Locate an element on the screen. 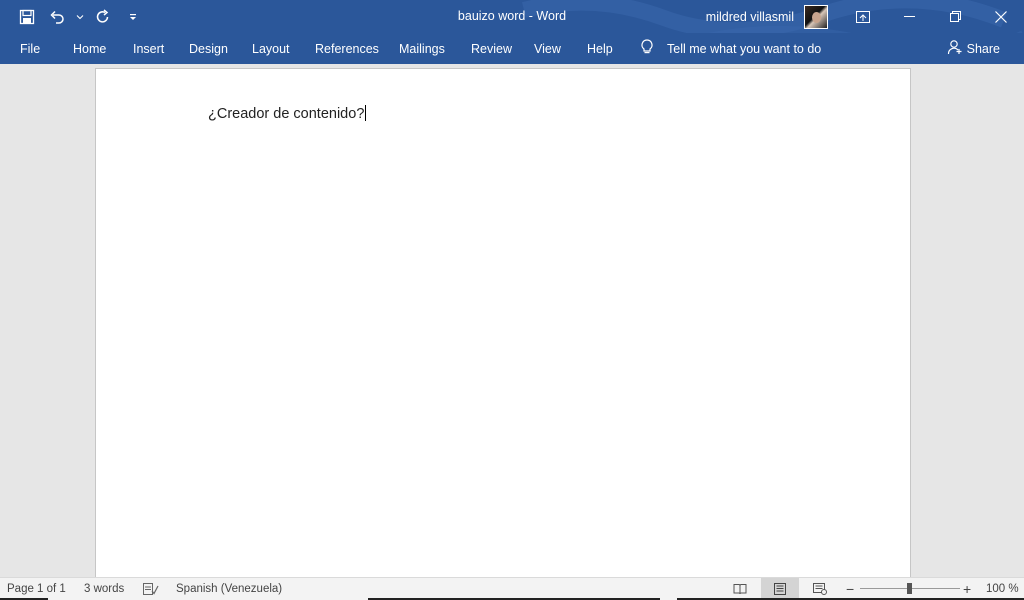  tell-me-search: Tell me what you want to do is located at coordinates (730, 48).